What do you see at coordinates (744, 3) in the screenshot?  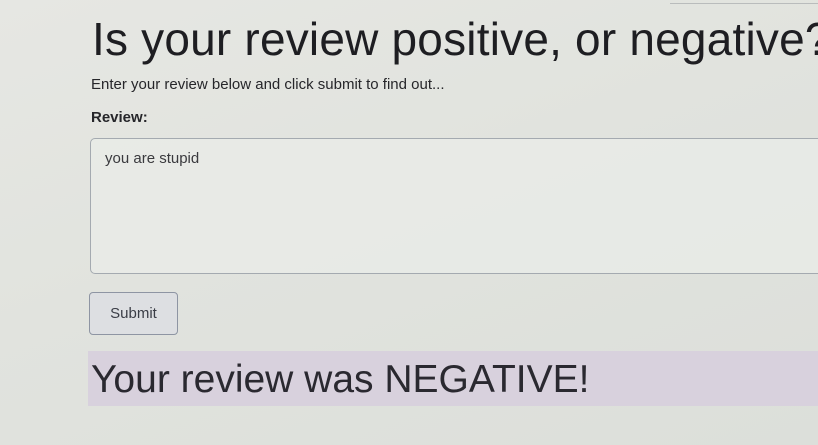 I see `top-divider` at bounding box center [744, 3].